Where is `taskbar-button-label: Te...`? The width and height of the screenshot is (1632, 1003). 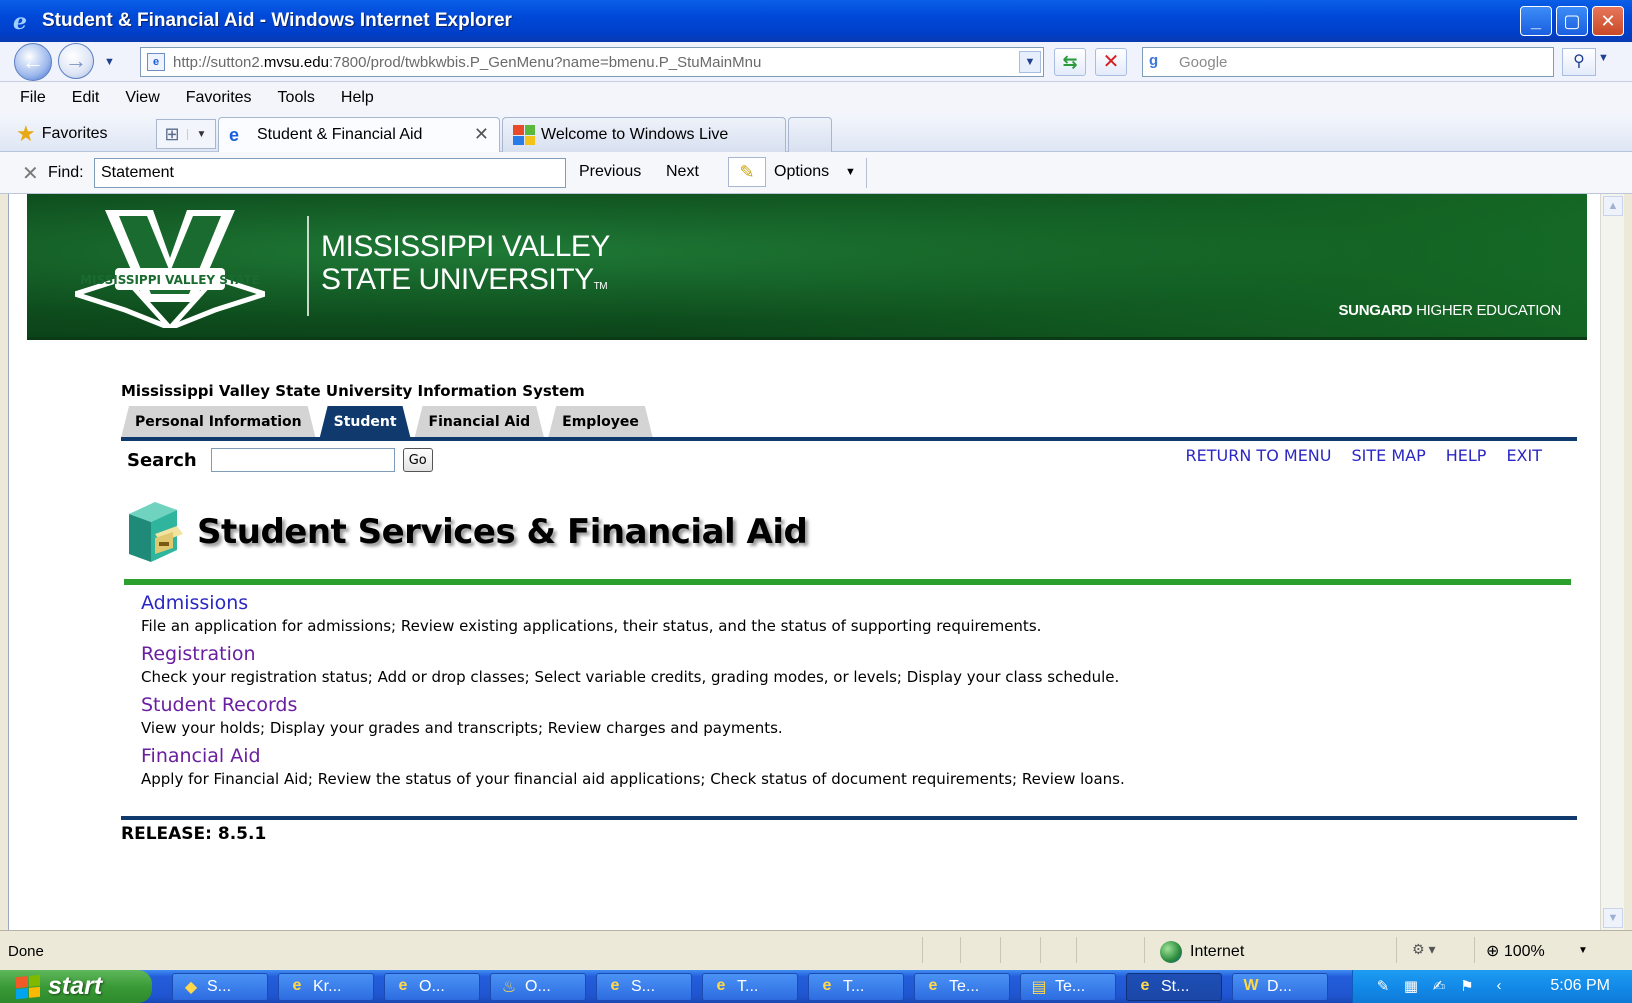
taskbar-button-label: Te... is located at coordinates (964, 986).